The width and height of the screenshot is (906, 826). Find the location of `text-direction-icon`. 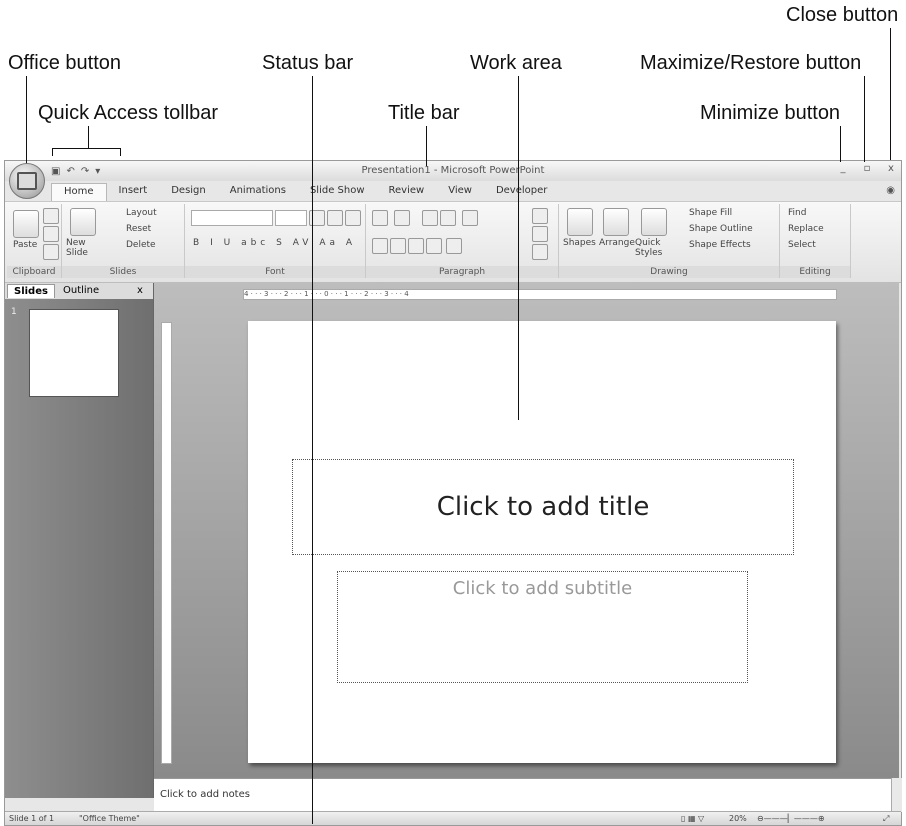

text-direction-icon is located at coordinates (540, 216).